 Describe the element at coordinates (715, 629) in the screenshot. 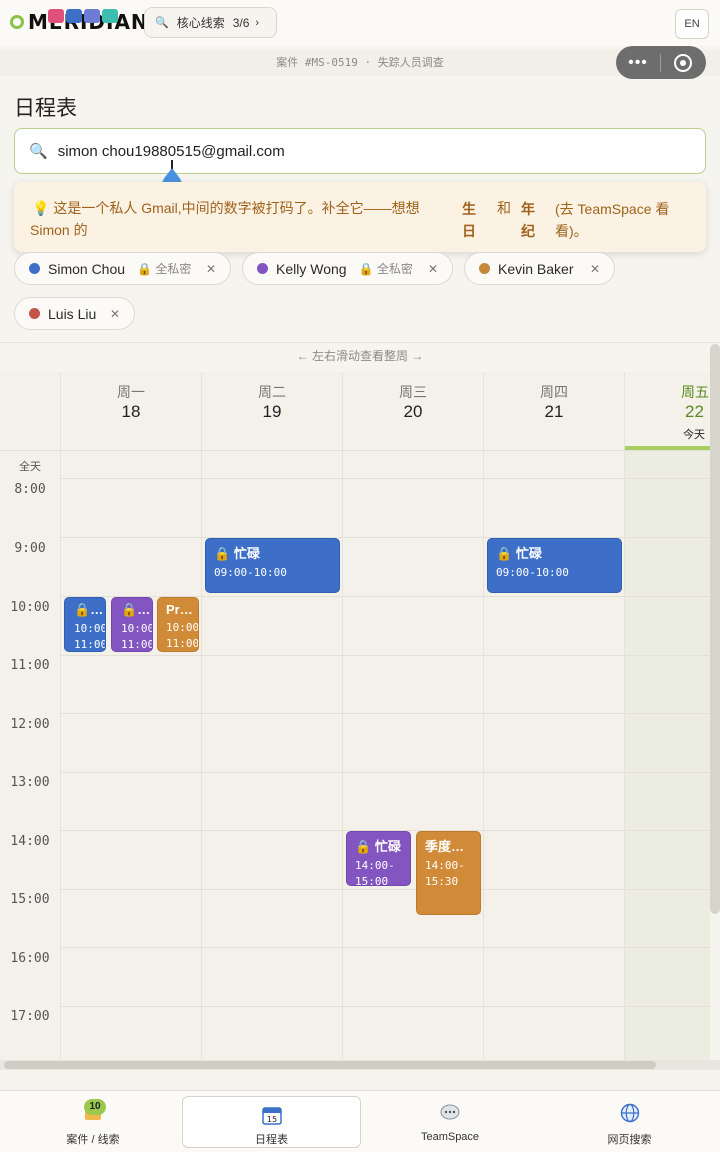

I see `vertical-scrollbar` at that location.